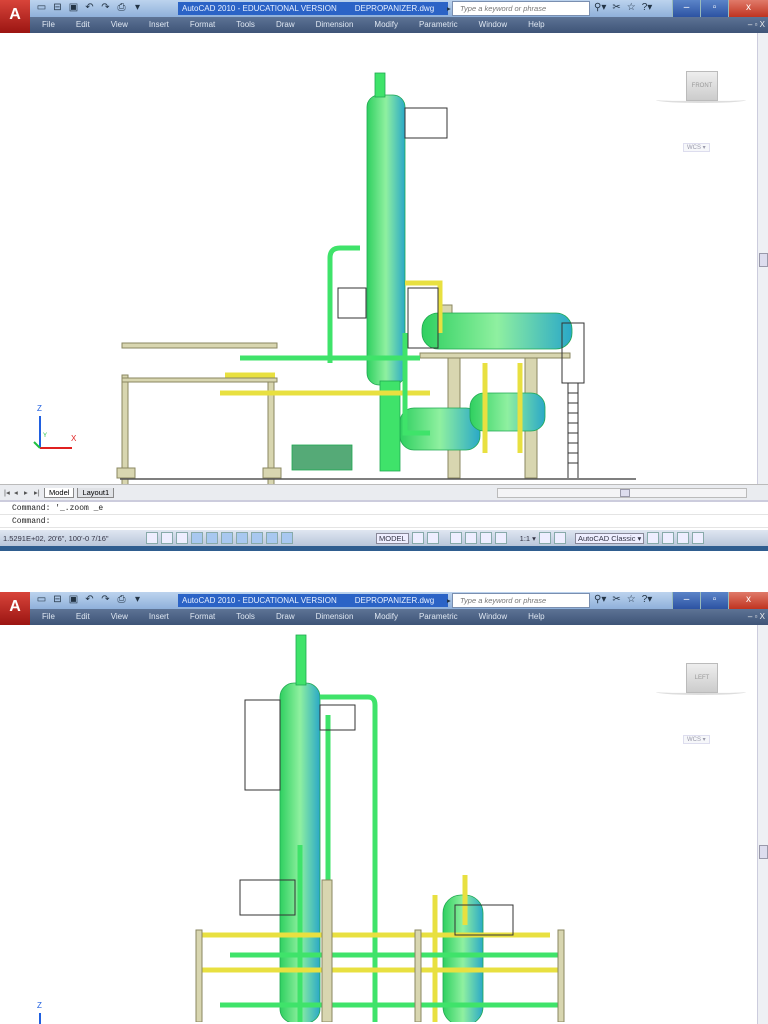  I want to click on workspace-switch: AutoCAD Classic ▾, so click(609, 538).